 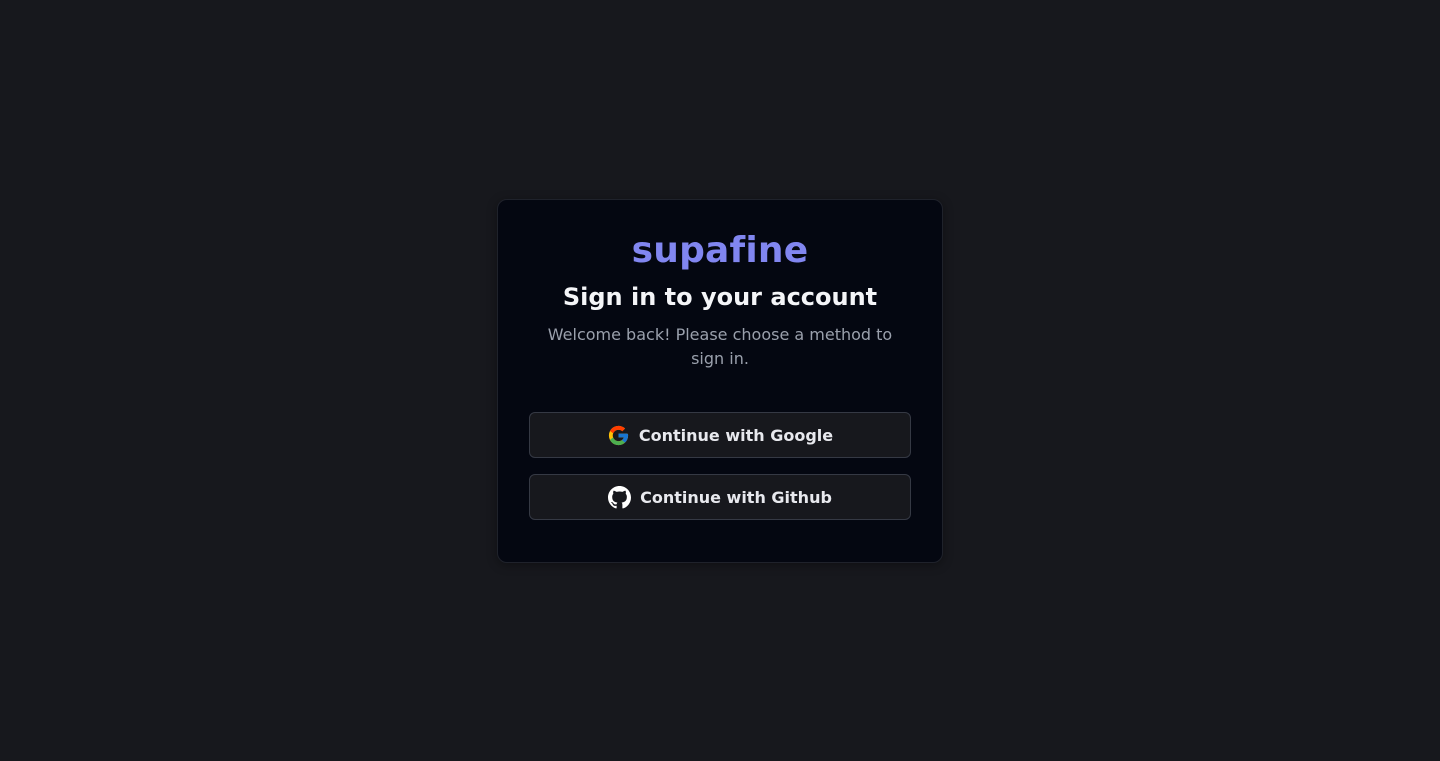 I want to click on brand-logo: supafine, so click(x=720, y=250).